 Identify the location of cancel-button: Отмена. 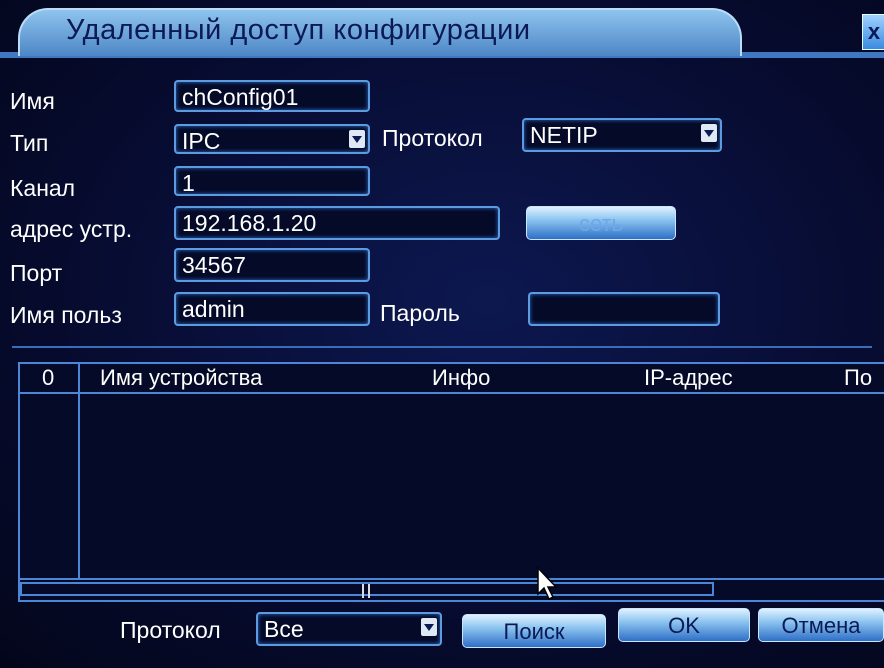
(821, 625).